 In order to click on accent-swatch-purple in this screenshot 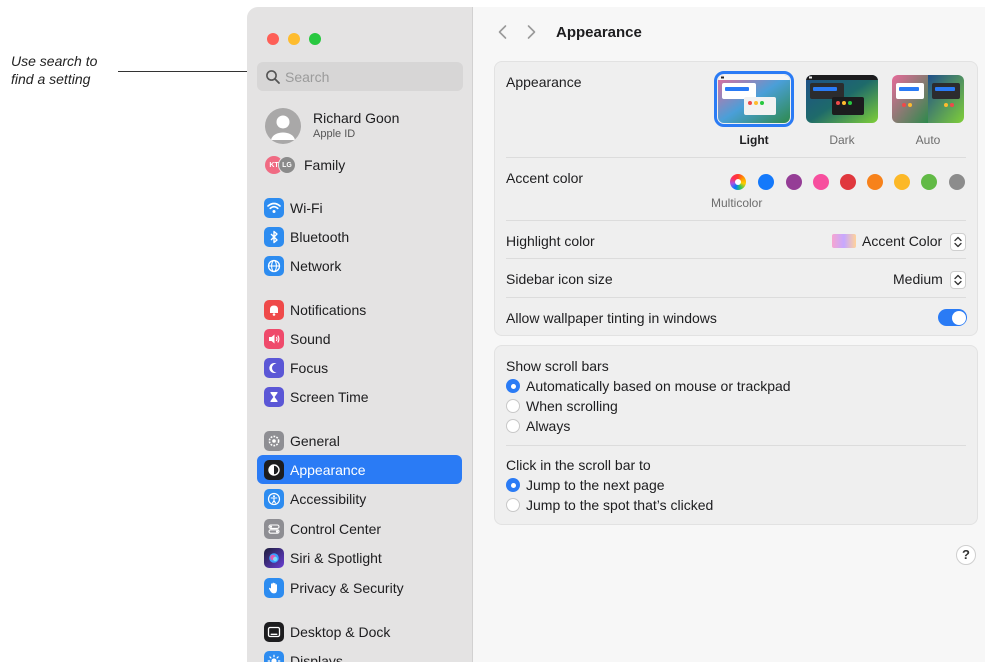, I will do `click(794, 182)`.